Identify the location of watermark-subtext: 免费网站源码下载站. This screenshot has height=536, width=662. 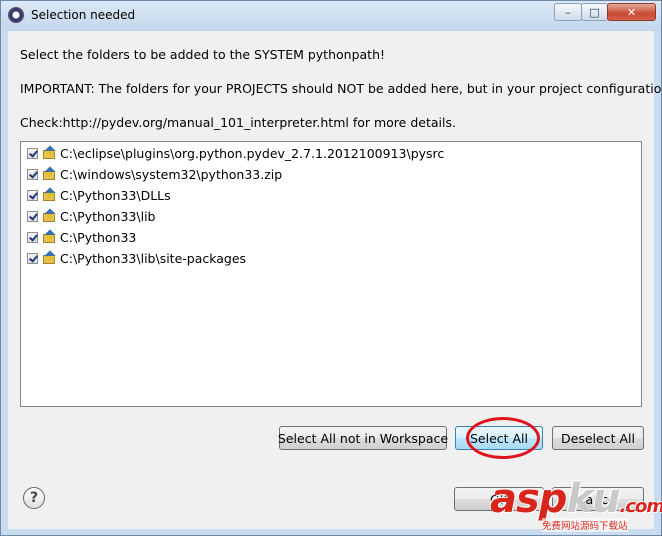
(585, 525).